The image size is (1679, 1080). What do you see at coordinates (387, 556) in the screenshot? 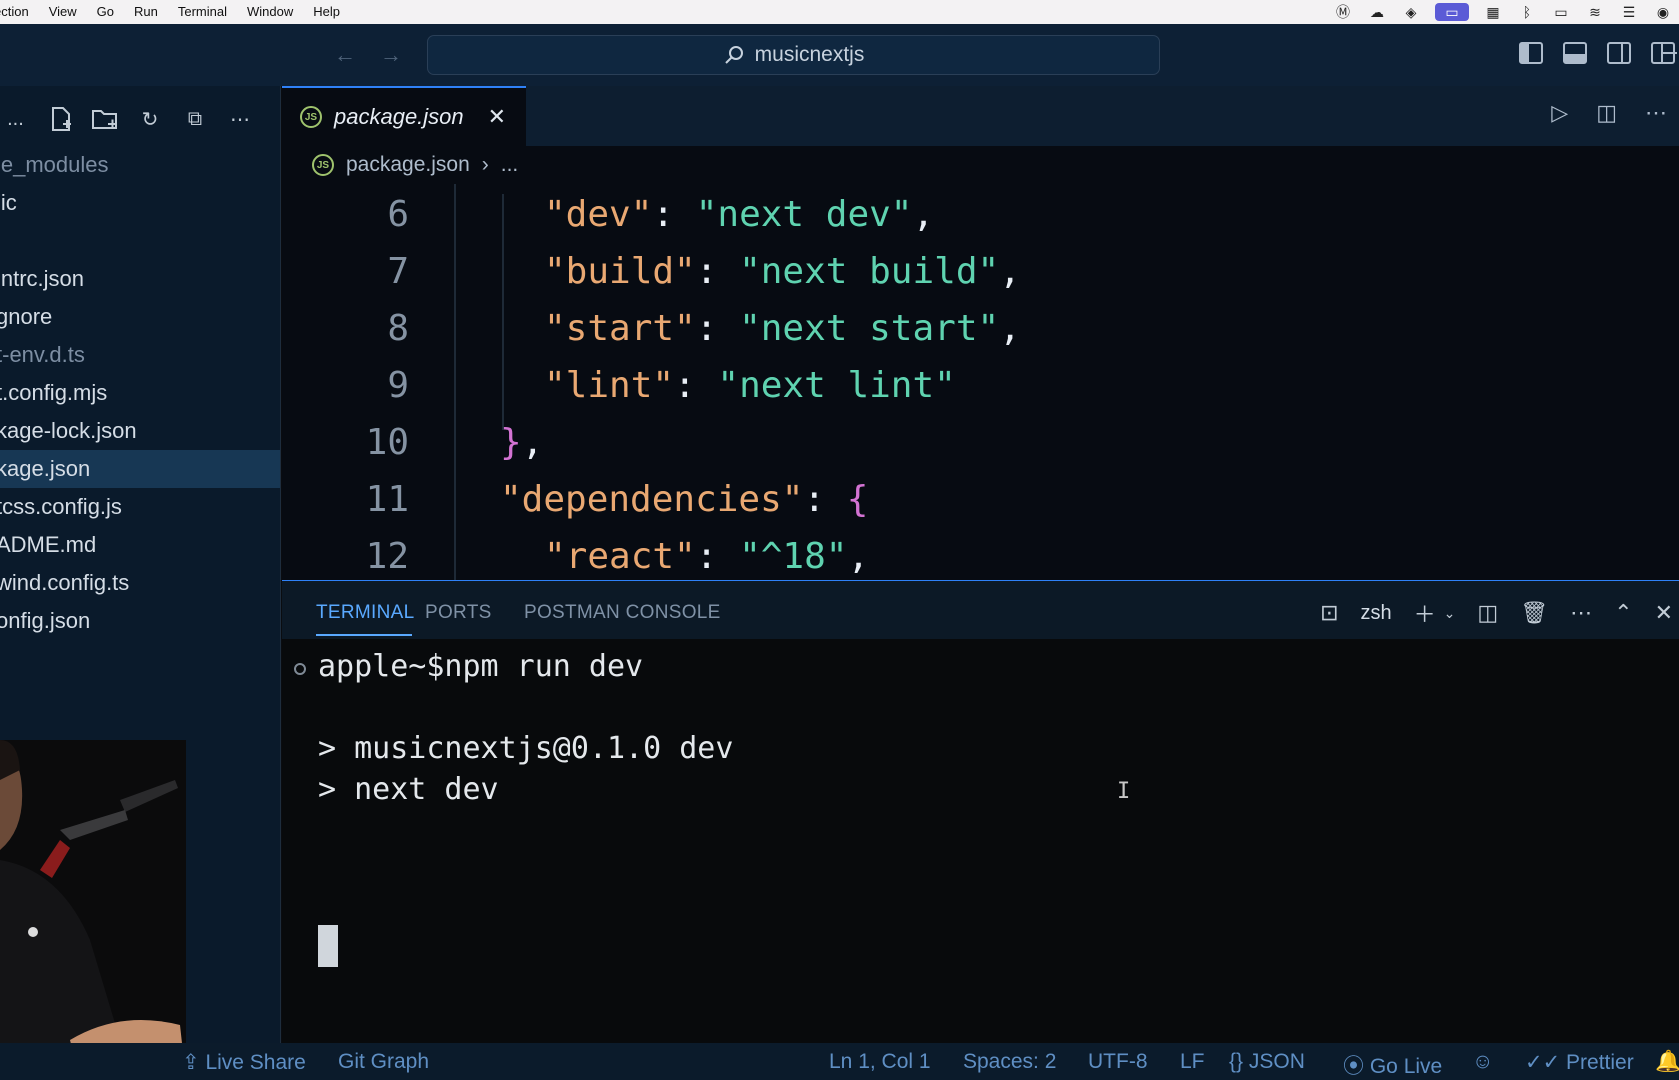
I see `line-number: 12` at bounding box center [387, 556].